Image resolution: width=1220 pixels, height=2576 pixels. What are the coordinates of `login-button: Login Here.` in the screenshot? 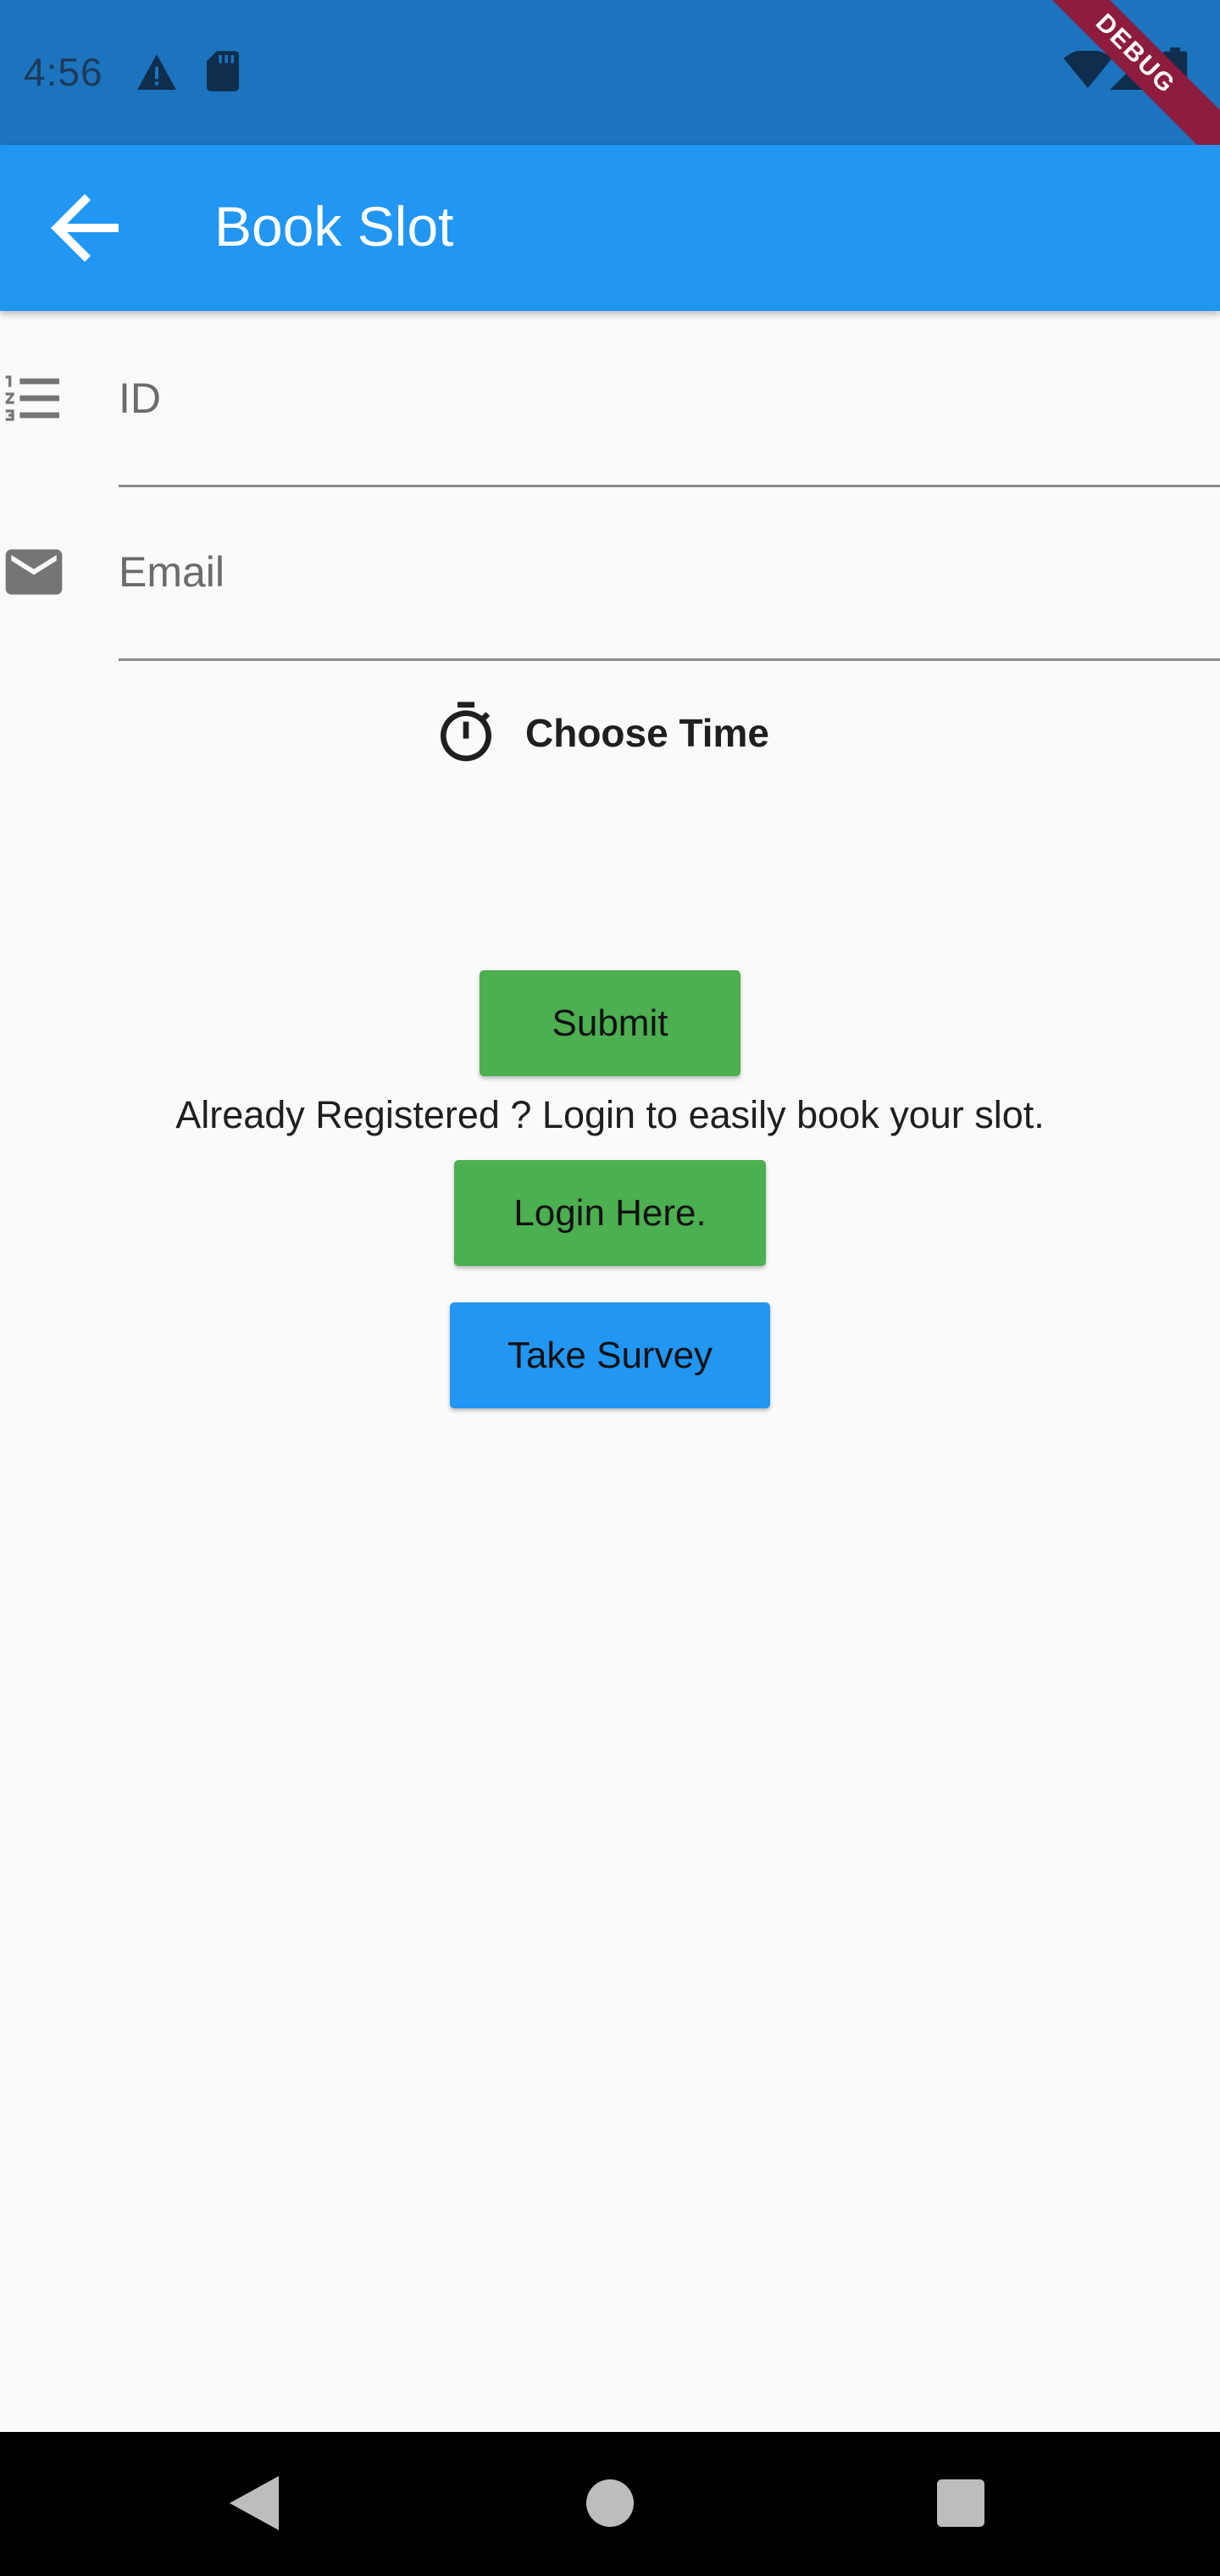 It's located at (610, 1213).